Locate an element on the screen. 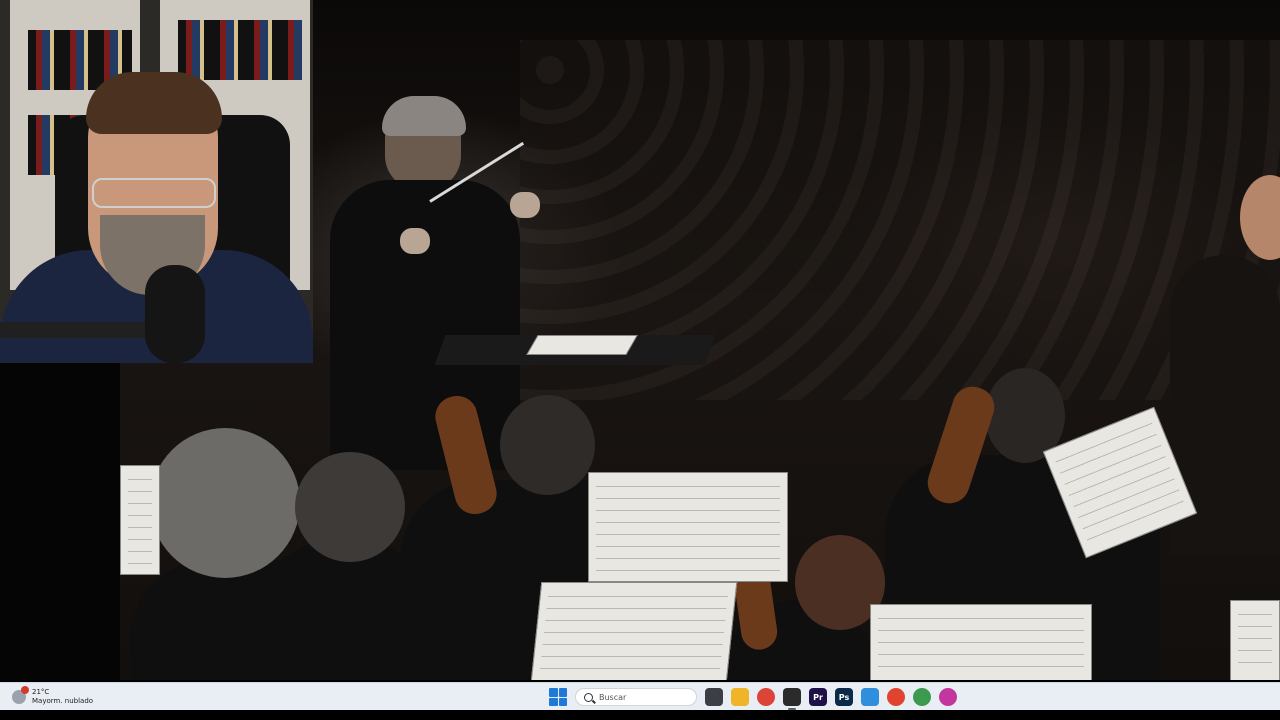 Image resolution: width=1280 pixels, height=720 pixels. search-icon is located at coordinates (588, 697).